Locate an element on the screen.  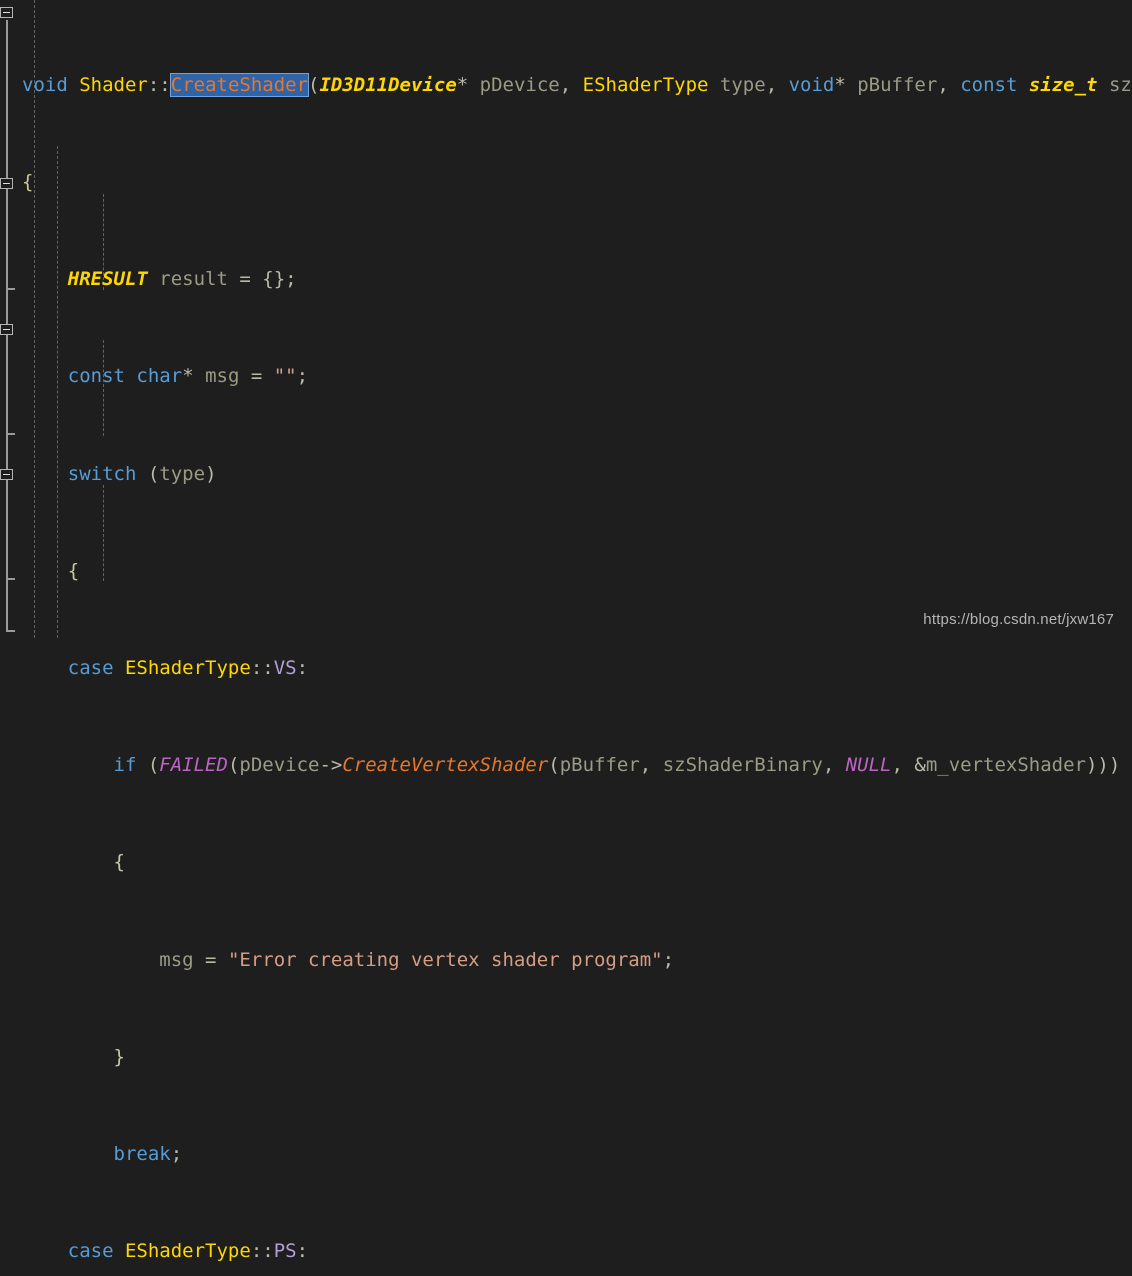
token-var-msg: msg is located at coordinates (222, 376).